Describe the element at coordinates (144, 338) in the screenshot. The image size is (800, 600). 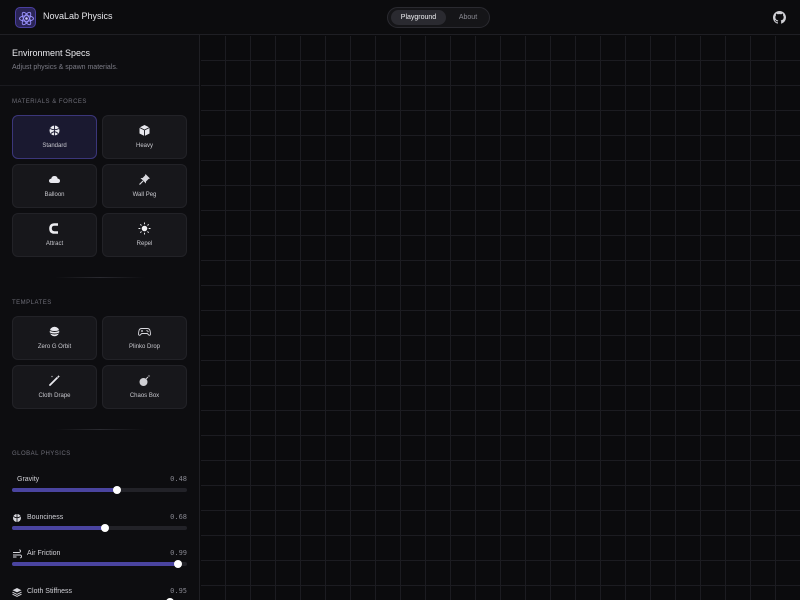
I see `template-plinko-drop: Plinko Drop` at that location.